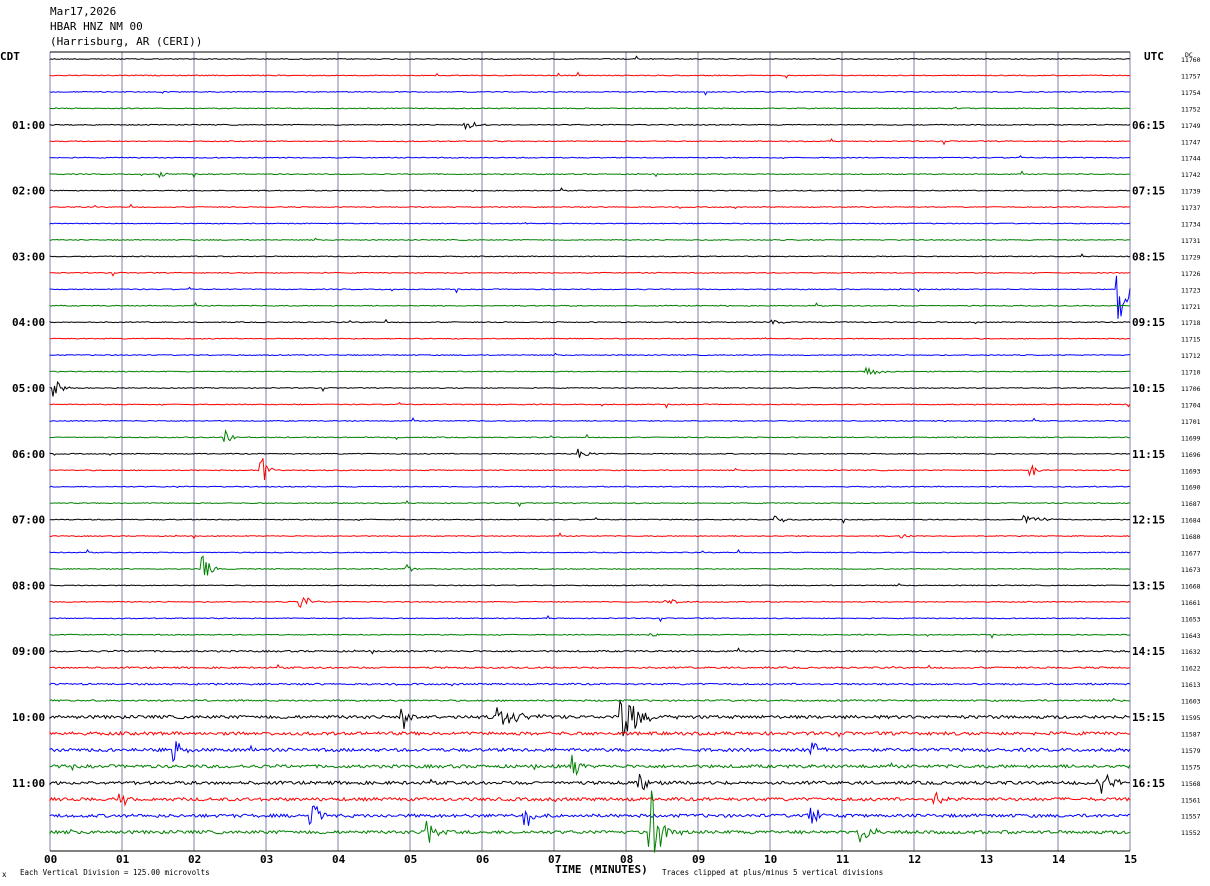 Image resolution: width=1210 pixels, height=886 pixels. What do you see at coordinates (1191, 504) in the screenshot?
I see `dc-offset-label: 11687` at bounding box center [1191, 504].